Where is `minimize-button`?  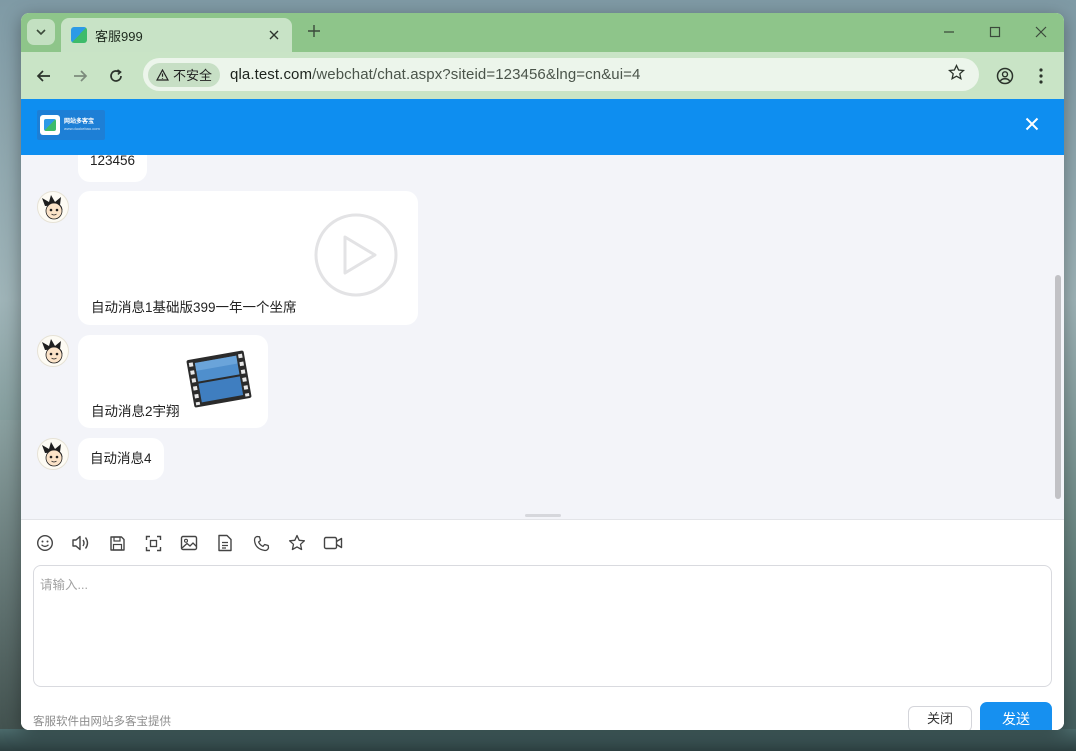
minimize-button is located at coordinates (949, 32).